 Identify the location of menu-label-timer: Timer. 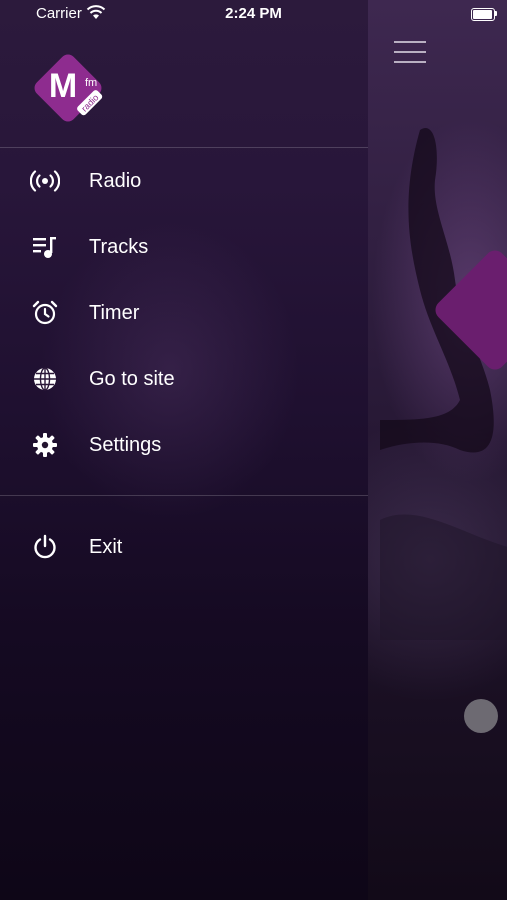
(114, 312).